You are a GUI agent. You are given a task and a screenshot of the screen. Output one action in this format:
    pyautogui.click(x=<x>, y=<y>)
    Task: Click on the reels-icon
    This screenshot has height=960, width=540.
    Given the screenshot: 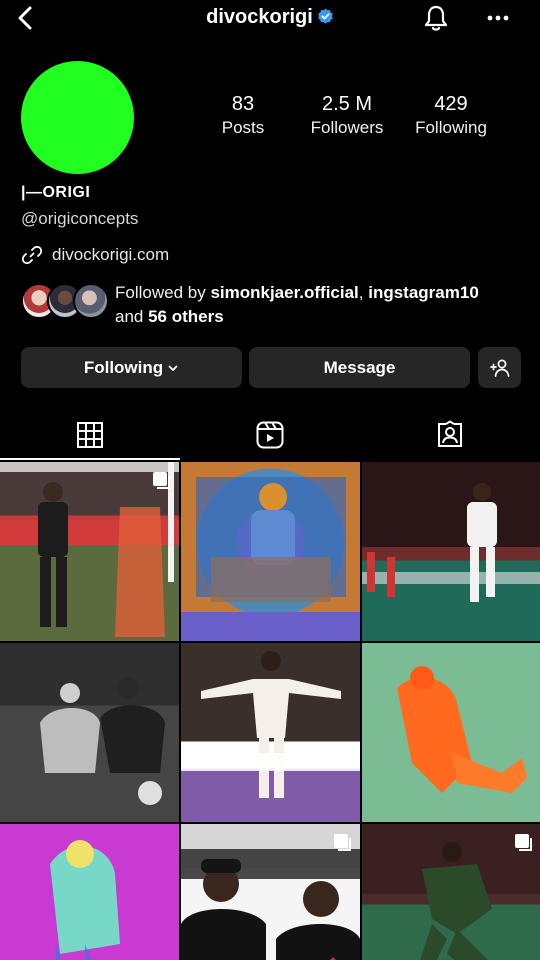 What is the action you would take?
    pyautogui.click(x=270, y=435)
    